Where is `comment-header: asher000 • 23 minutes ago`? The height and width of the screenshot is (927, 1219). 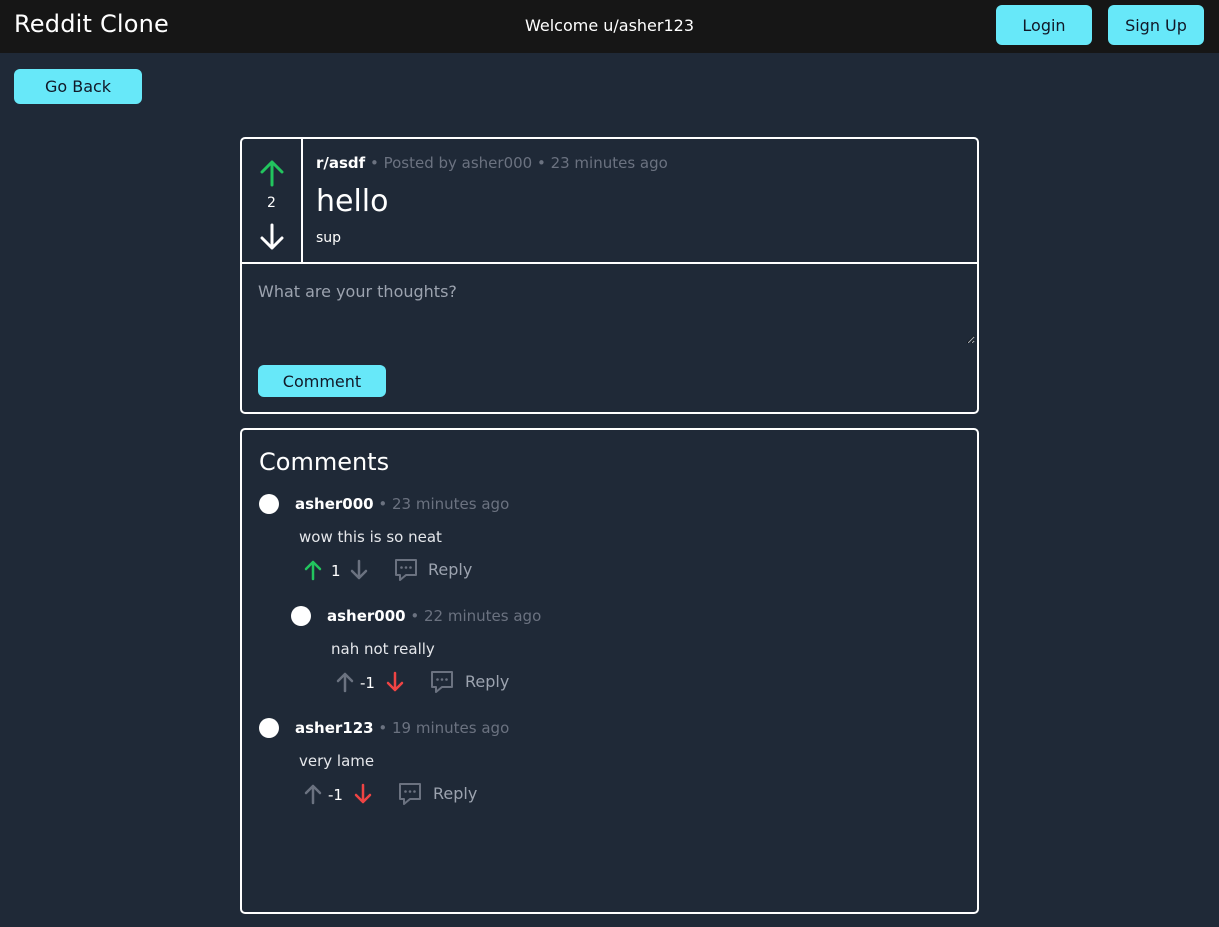 comment-header: asher000 • 23 minutes ago is located at coordinates (402, 504).